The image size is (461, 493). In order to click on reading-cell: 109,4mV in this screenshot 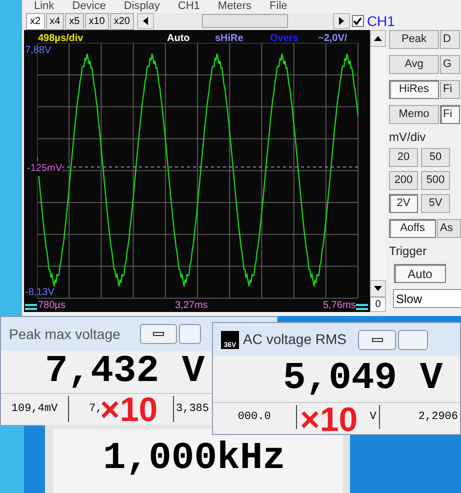, I will do `click(35, 409)`.